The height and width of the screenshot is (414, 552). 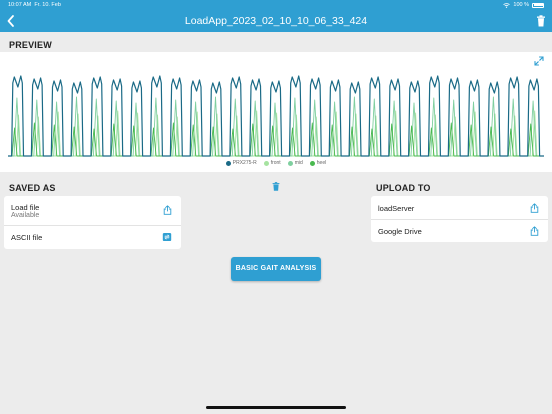 What do you see at coordinates (276, 269) in the screenshot?
I see `basic-gait-analysis-button: BASIC GAIT ANALYSIS` at bounding box center [276, 269].